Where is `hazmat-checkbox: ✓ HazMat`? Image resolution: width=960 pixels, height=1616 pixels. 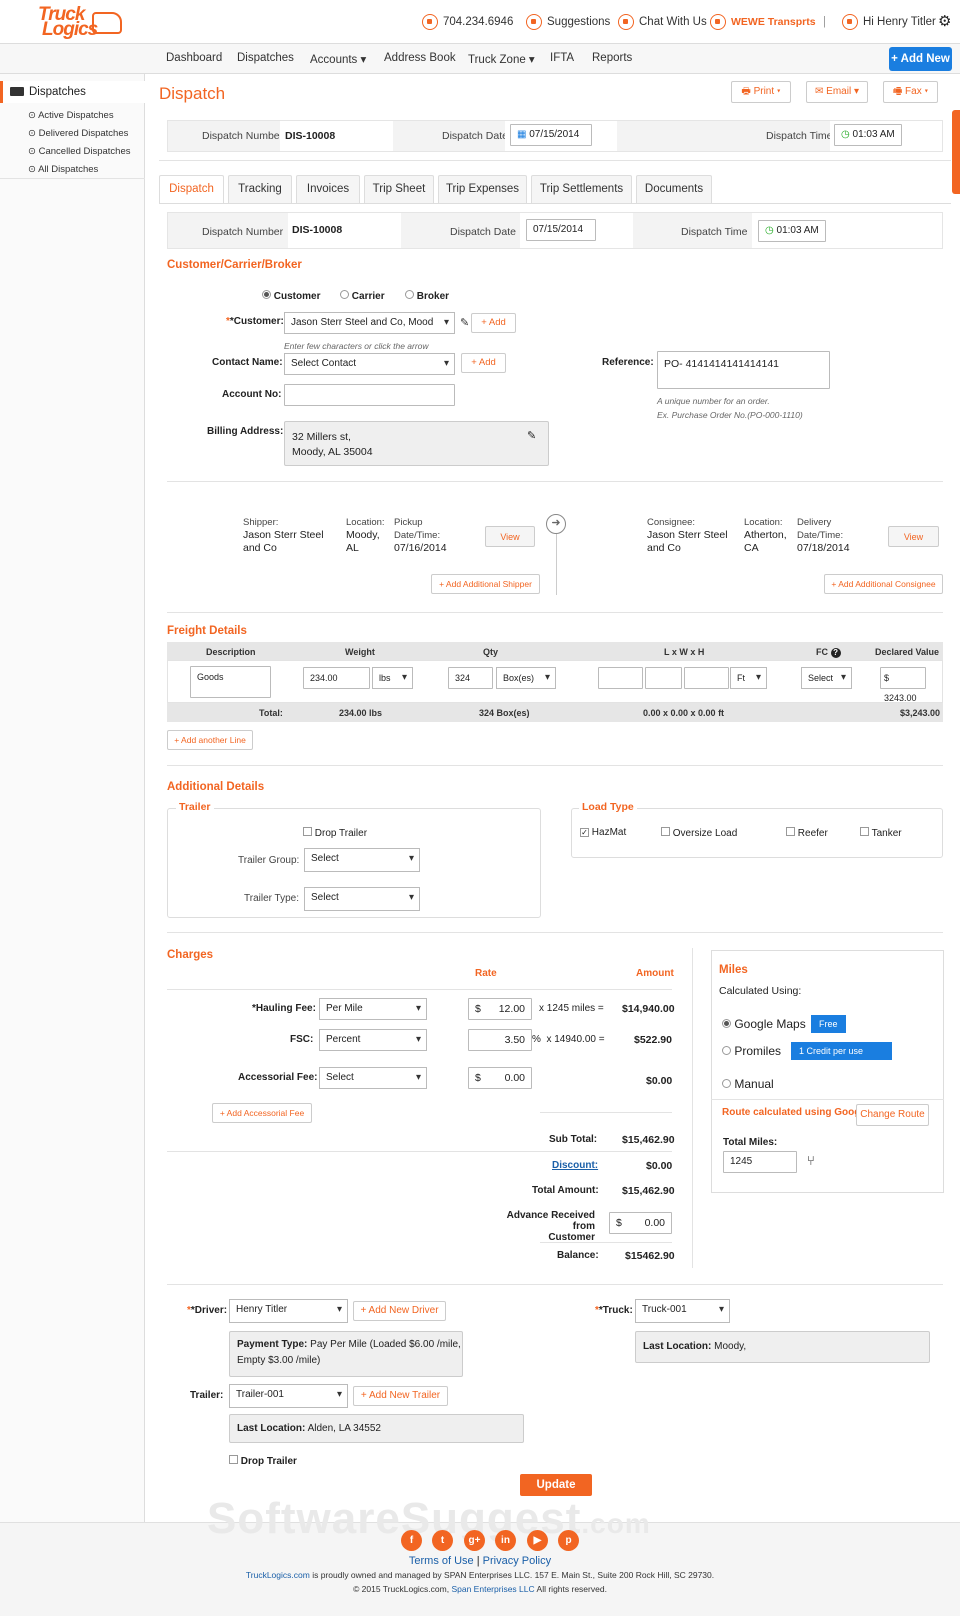 hazmat-checkbox: ✓ HazMat is located at coordinates (603, 832).